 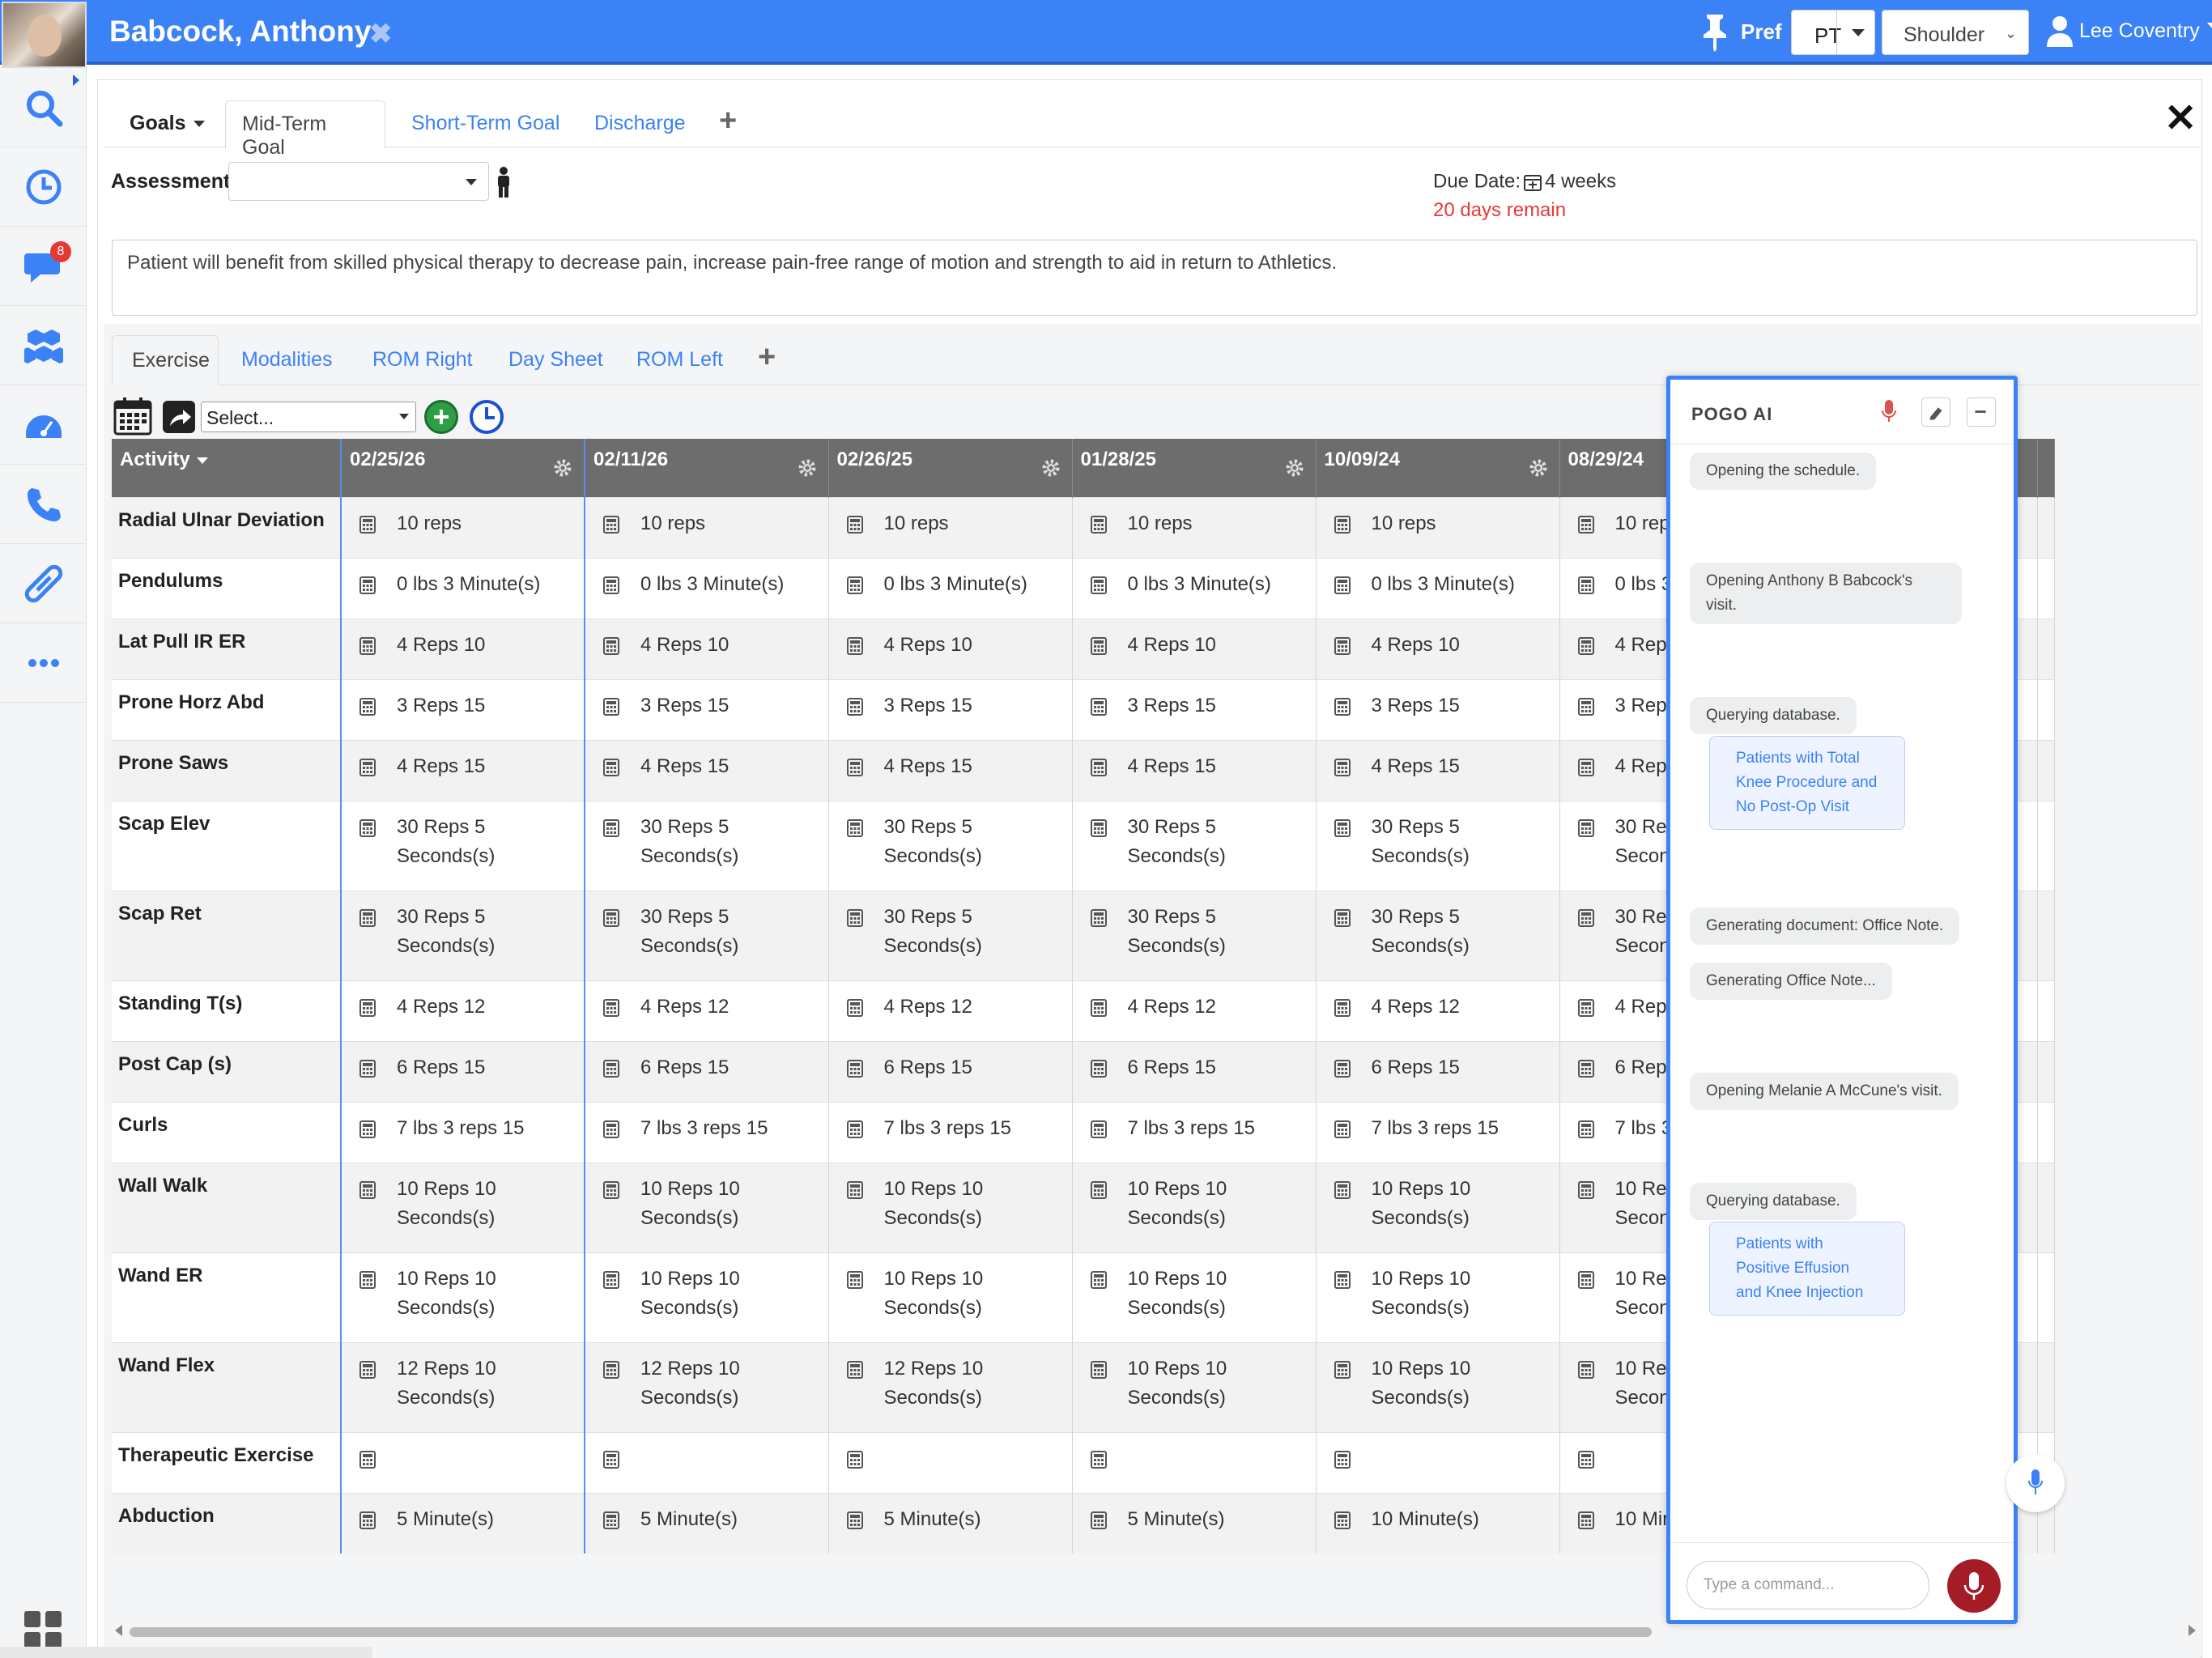 What do you see at coordinates (891, 1632) in the screenshot?
I see `scrollbar-thumb` at bounding box center [891, 1632].